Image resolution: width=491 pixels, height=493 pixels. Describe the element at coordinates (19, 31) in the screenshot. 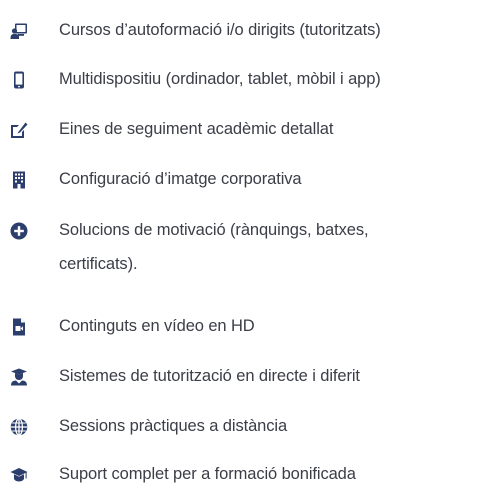

I see `chalkboard-teacher-icon` at that location.